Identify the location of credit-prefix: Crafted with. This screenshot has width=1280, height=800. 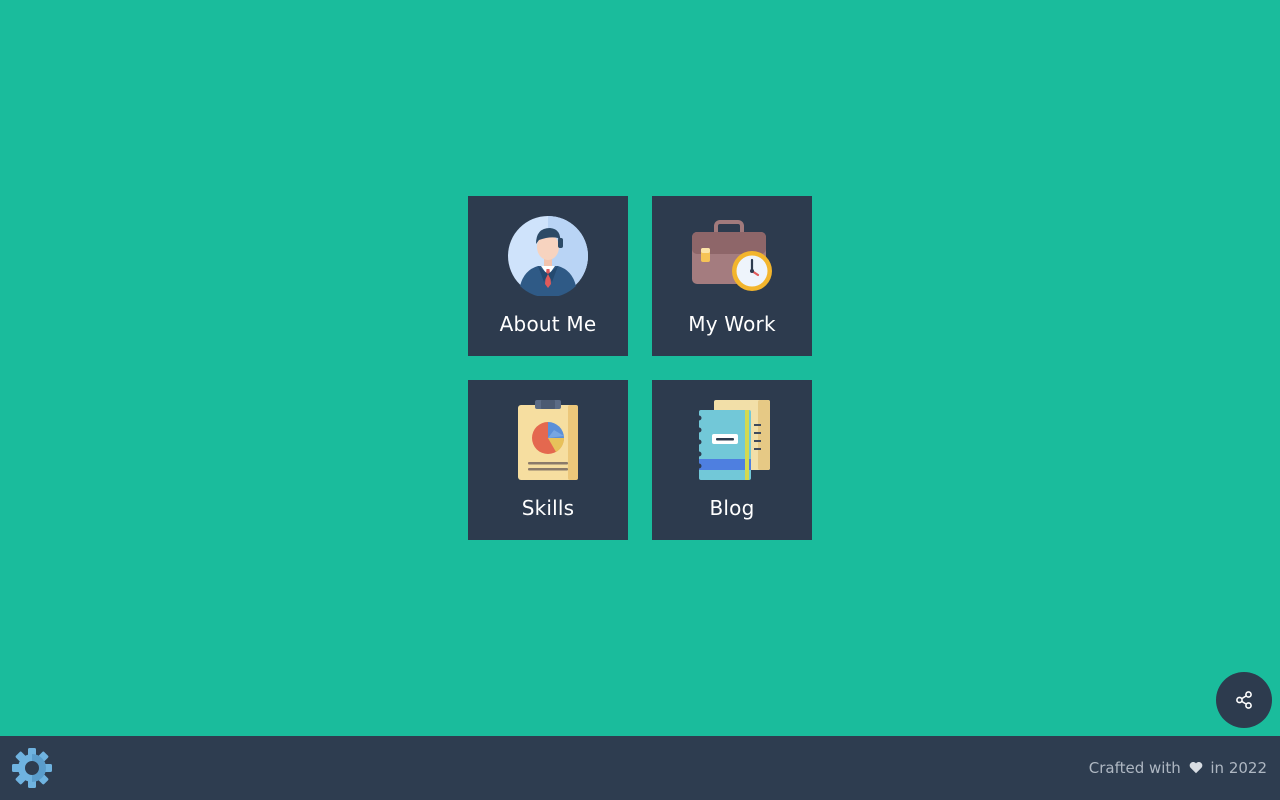
(1134, 768).